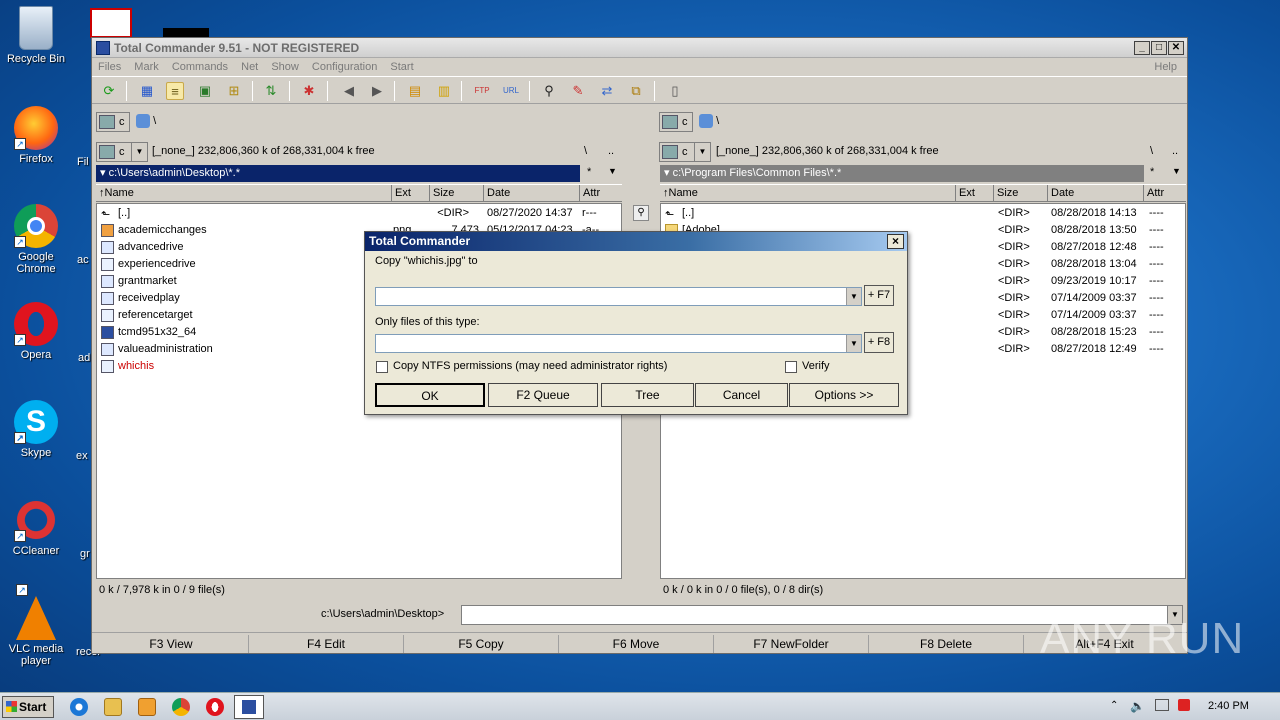 The height and width of the screenshot is (720, 1280). I want to click on file-type-filter-input: ▼, so click(618, 343).